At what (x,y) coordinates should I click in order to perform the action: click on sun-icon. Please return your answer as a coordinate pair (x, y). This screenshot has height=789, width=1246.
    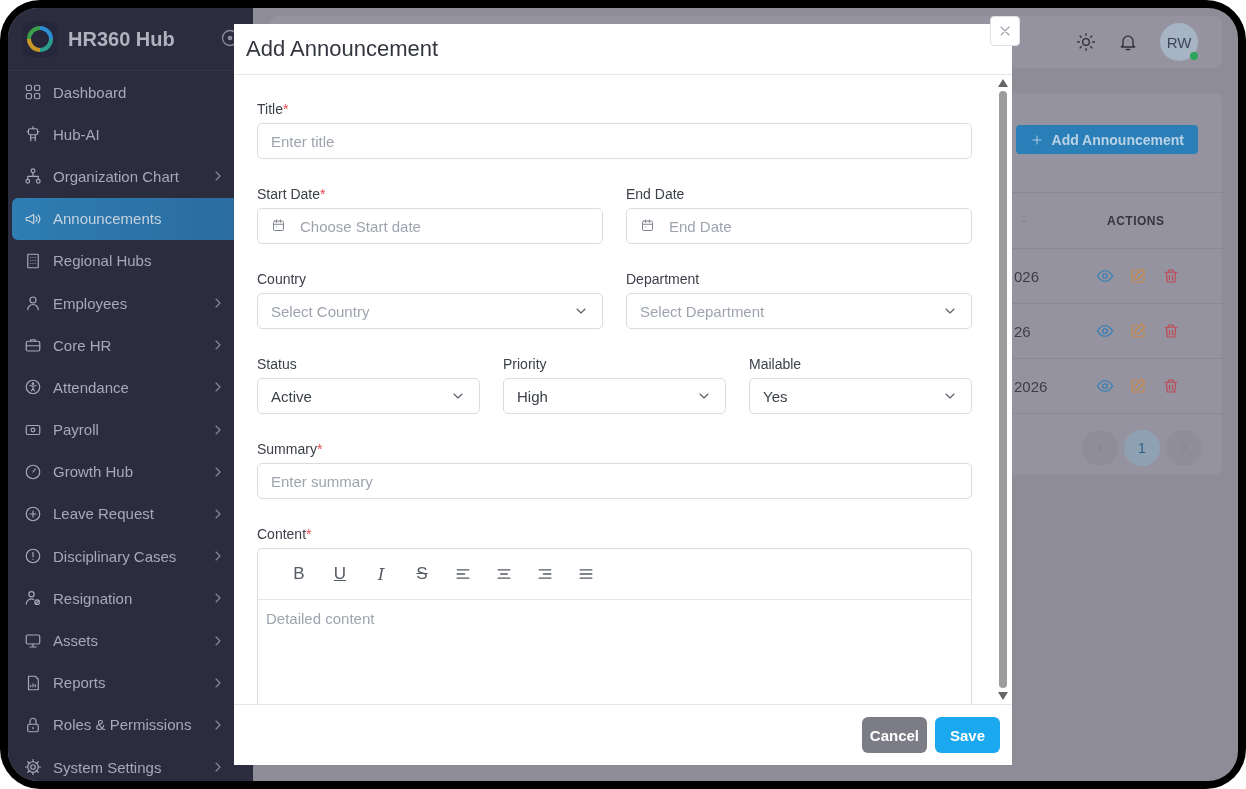
    Looking at the image, I should click on (1086, 42).